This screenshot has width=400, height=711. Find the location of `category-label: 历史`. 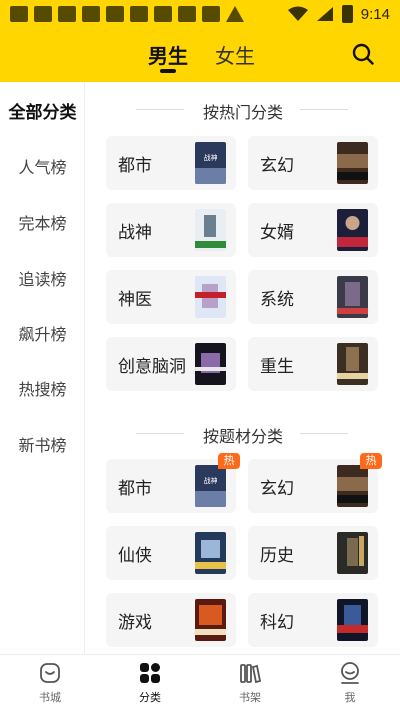

category-label: 历史 is located at coordinates (277, 556).